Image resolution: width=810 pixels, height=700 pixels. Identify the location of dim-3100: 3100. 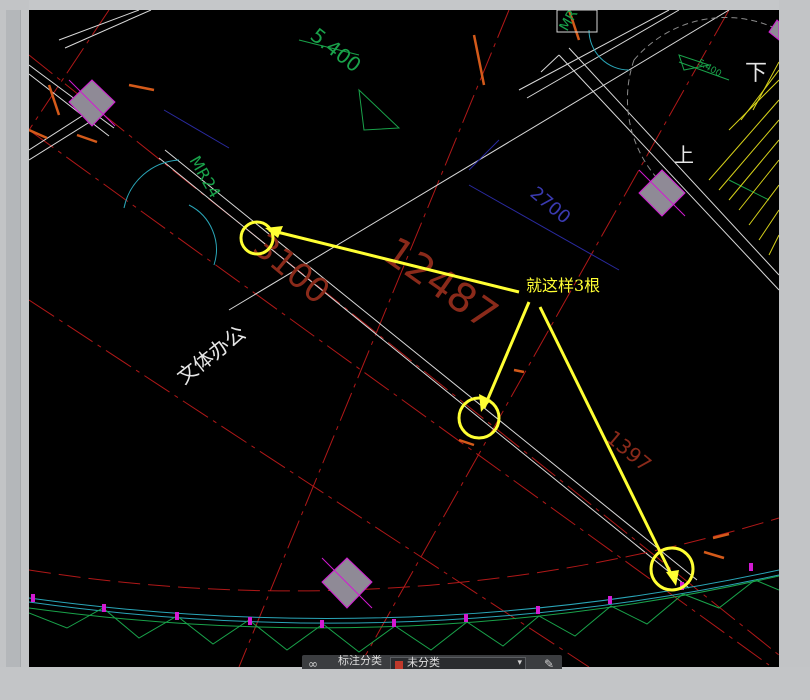
(291, 269).